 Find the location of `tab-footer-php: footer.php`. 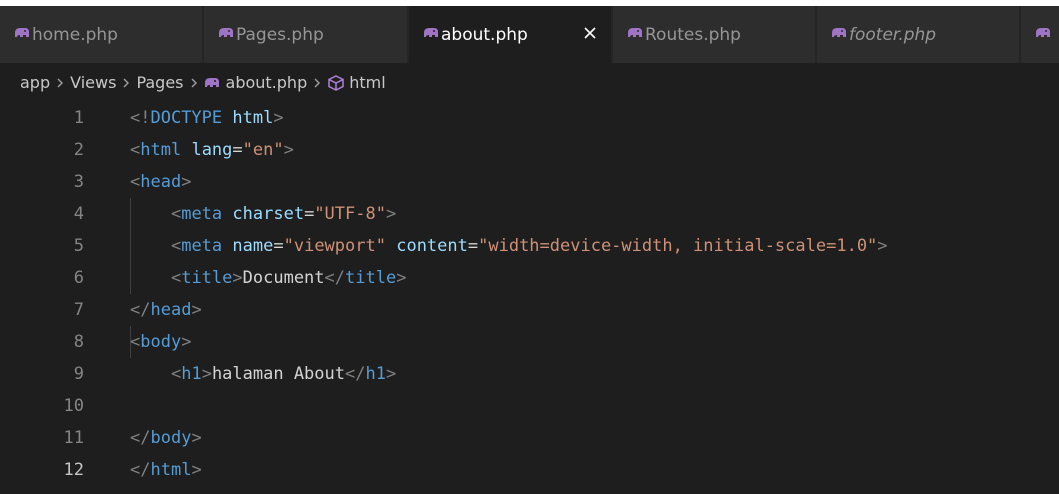

tab-footer-php: footer.php is located at coordinates (918, 34).